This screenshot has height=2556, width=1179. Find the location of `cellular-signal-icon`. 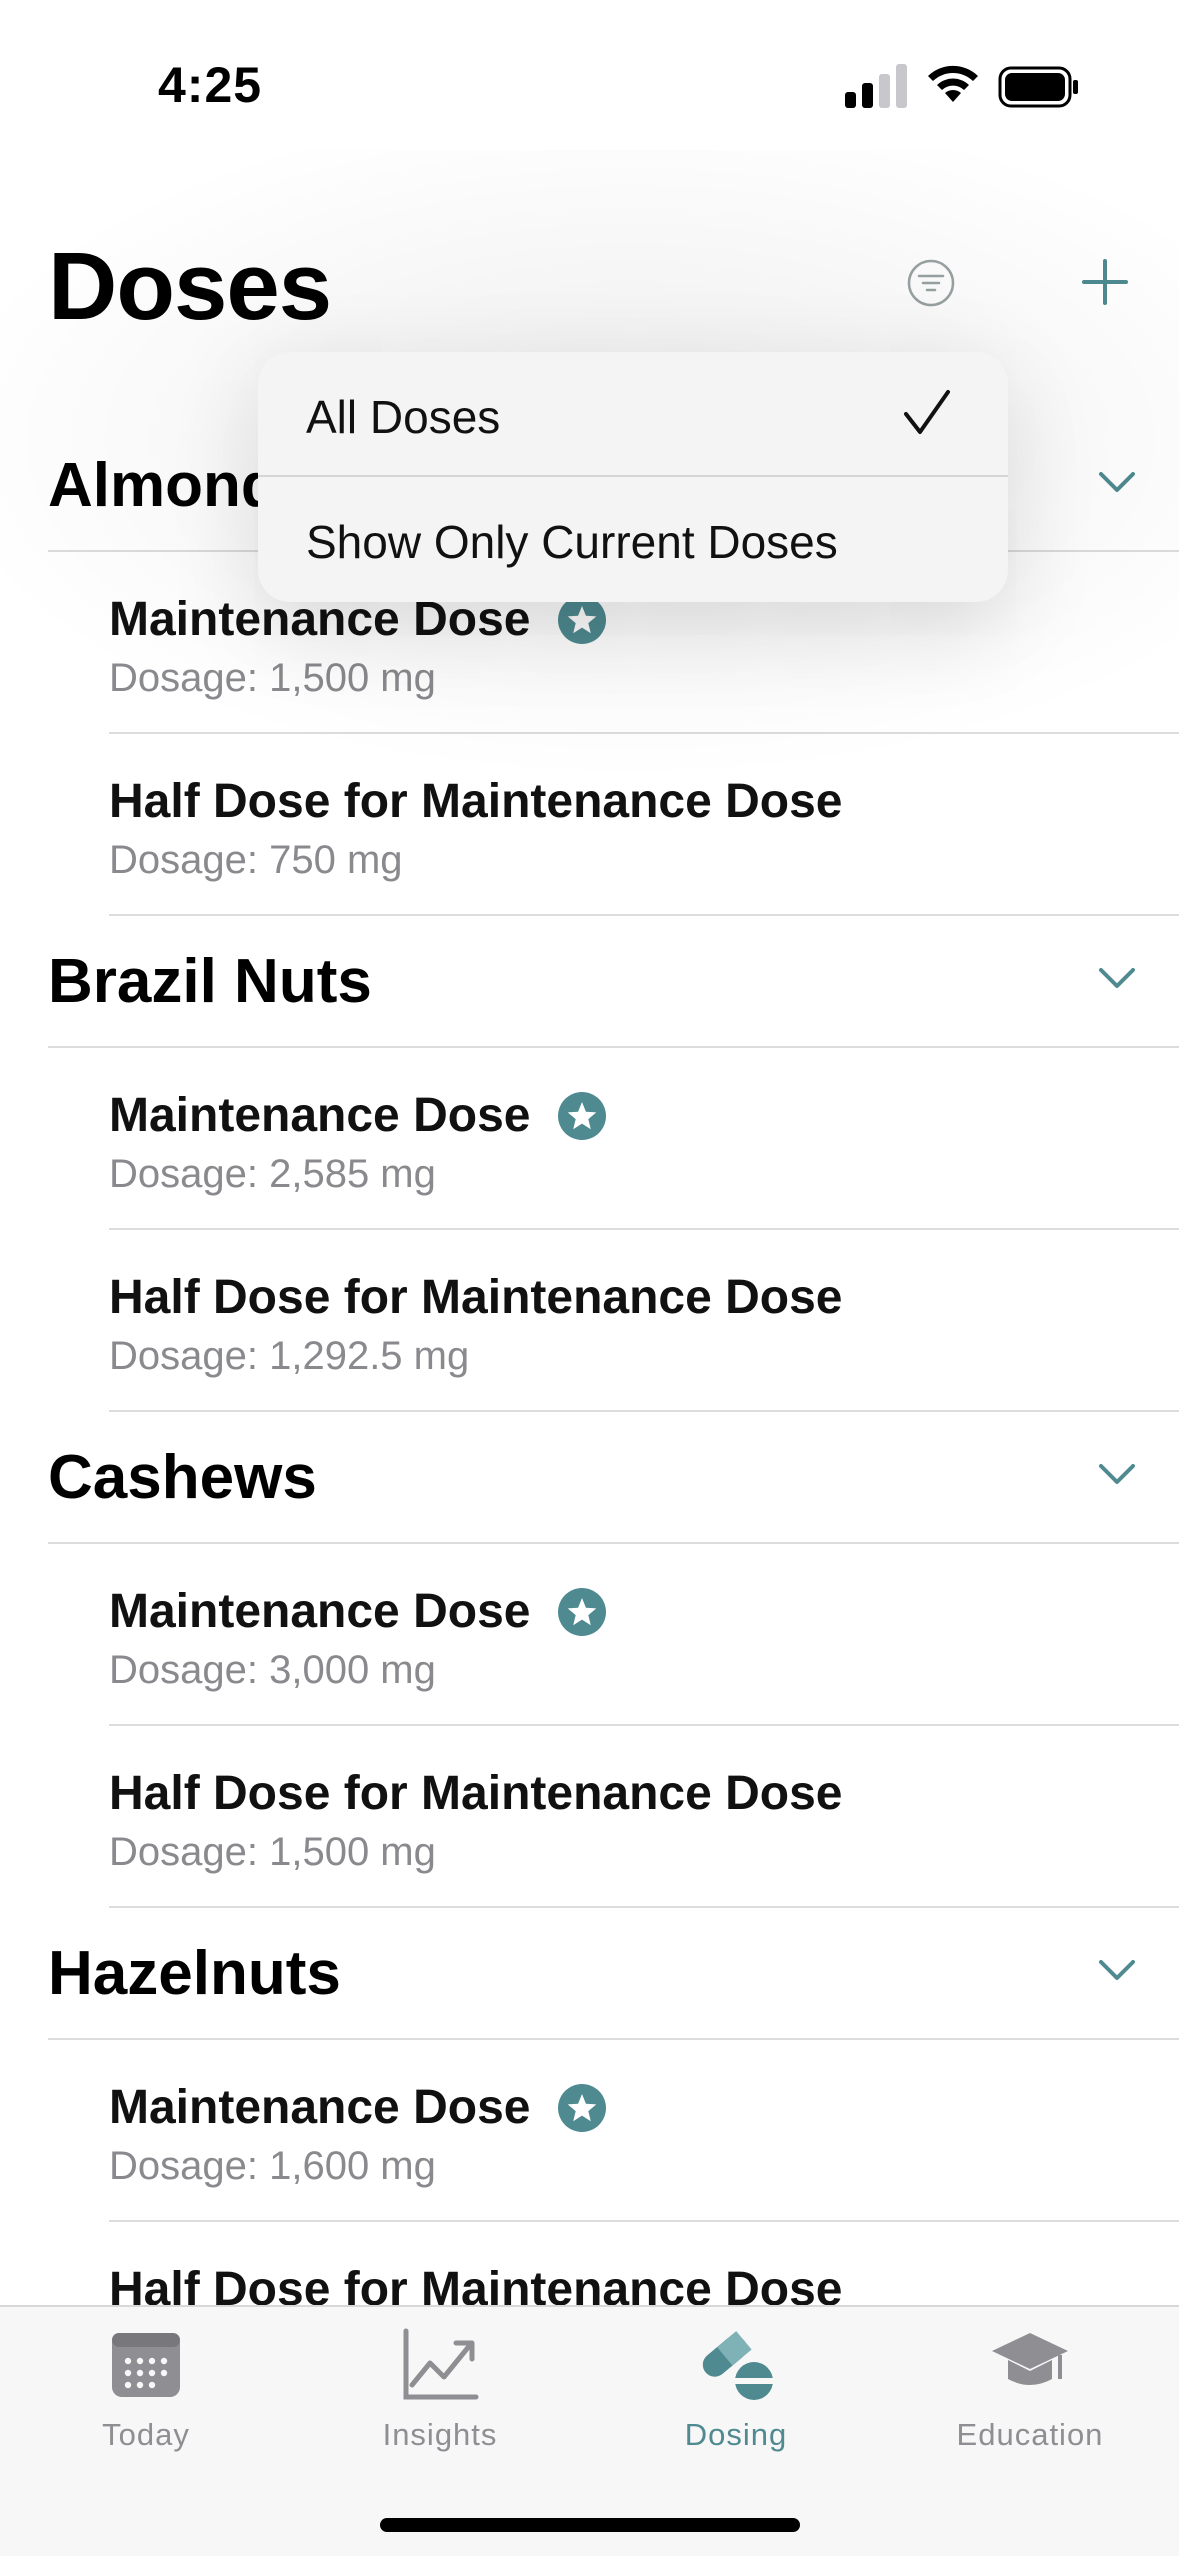

cellular-signal-icon is located at coordinates (876, 86).